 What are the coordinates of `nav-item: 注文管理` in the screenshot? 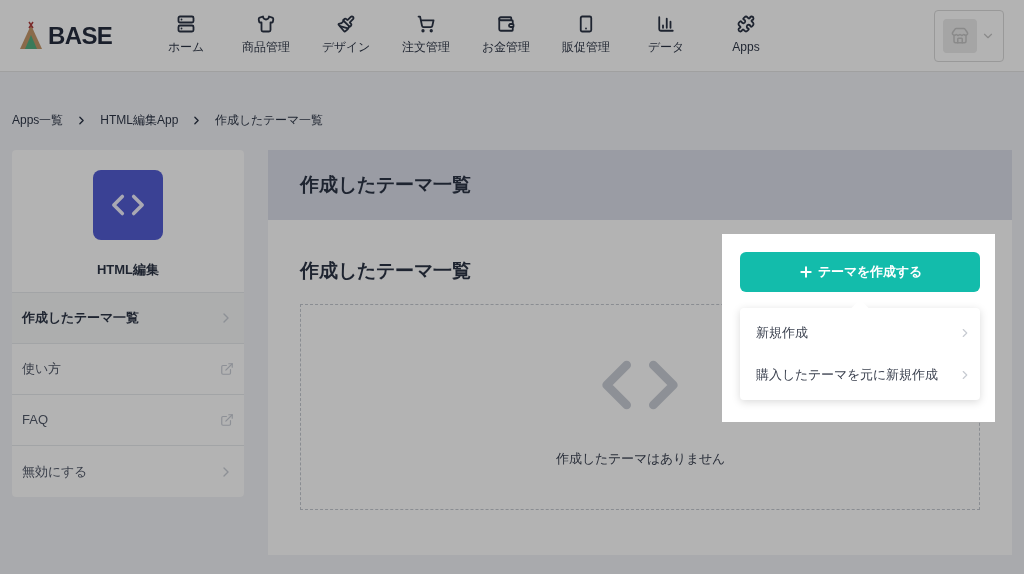 It's located at (426, 35).